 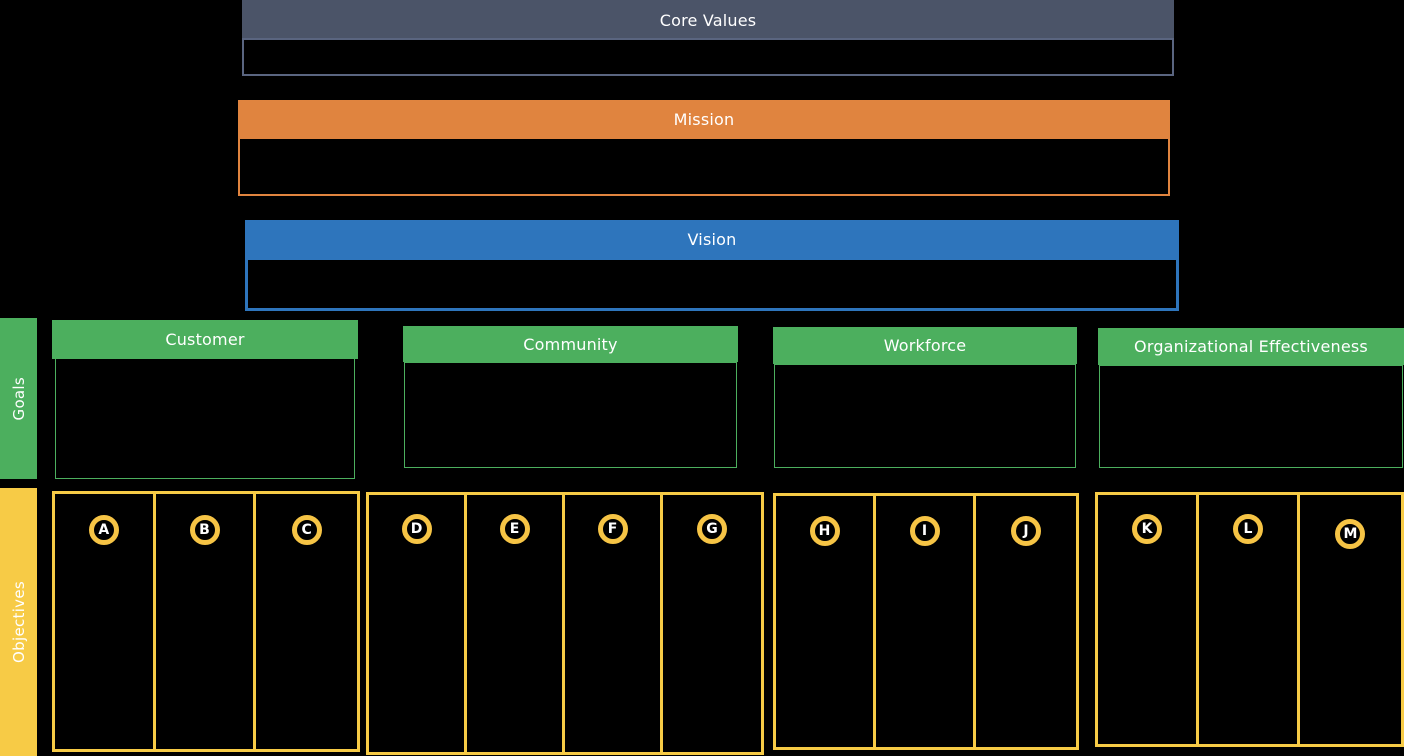 I want to click on core-values-body, so click(x=708, y=57).